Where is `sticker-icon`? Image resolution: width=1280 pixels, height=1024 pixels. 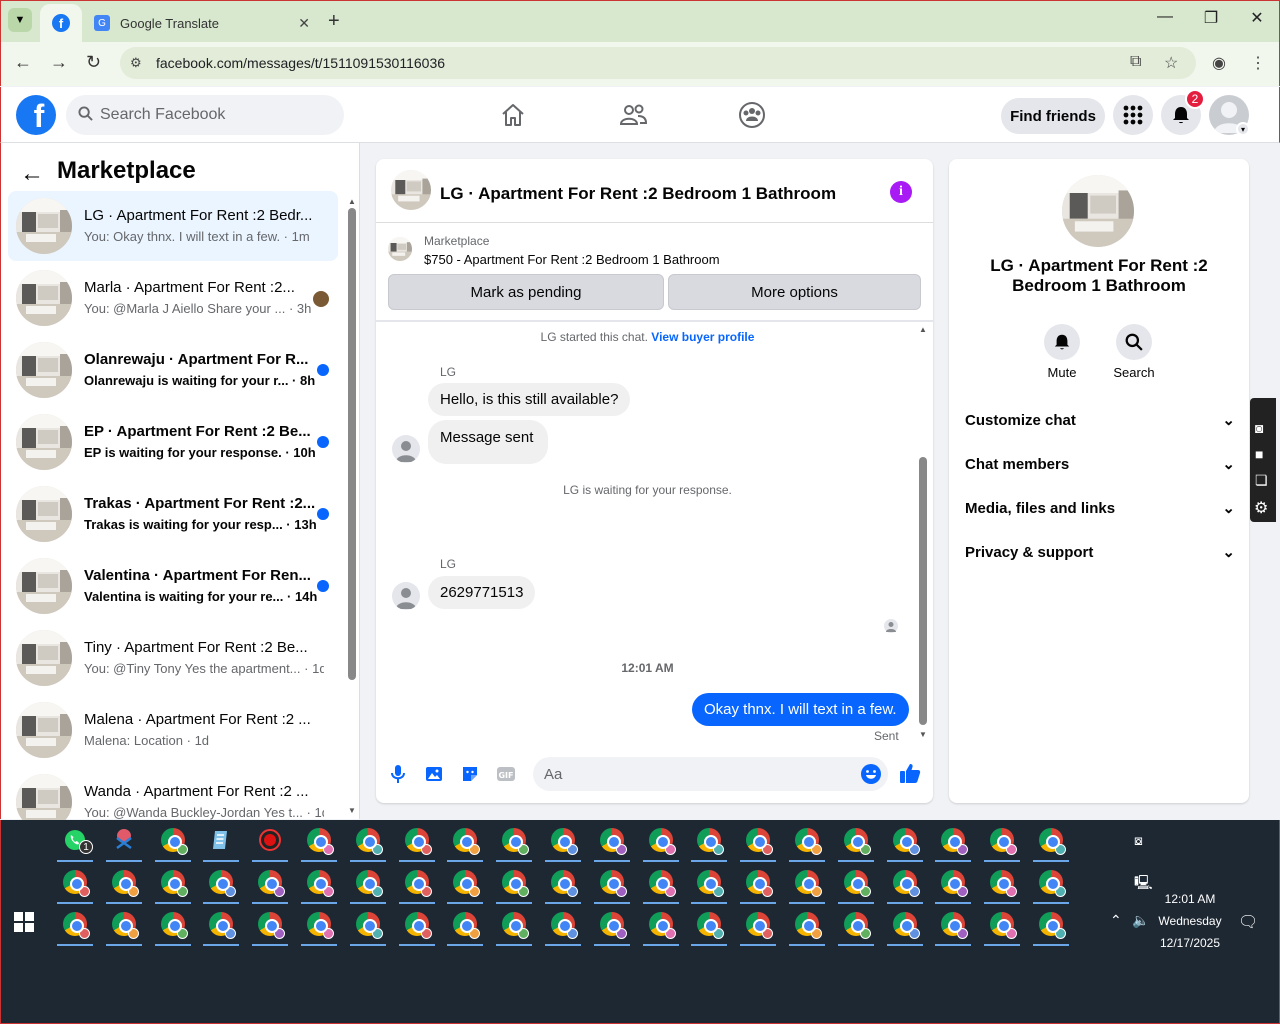 sticker-icon is located at coordinates (470, 774).